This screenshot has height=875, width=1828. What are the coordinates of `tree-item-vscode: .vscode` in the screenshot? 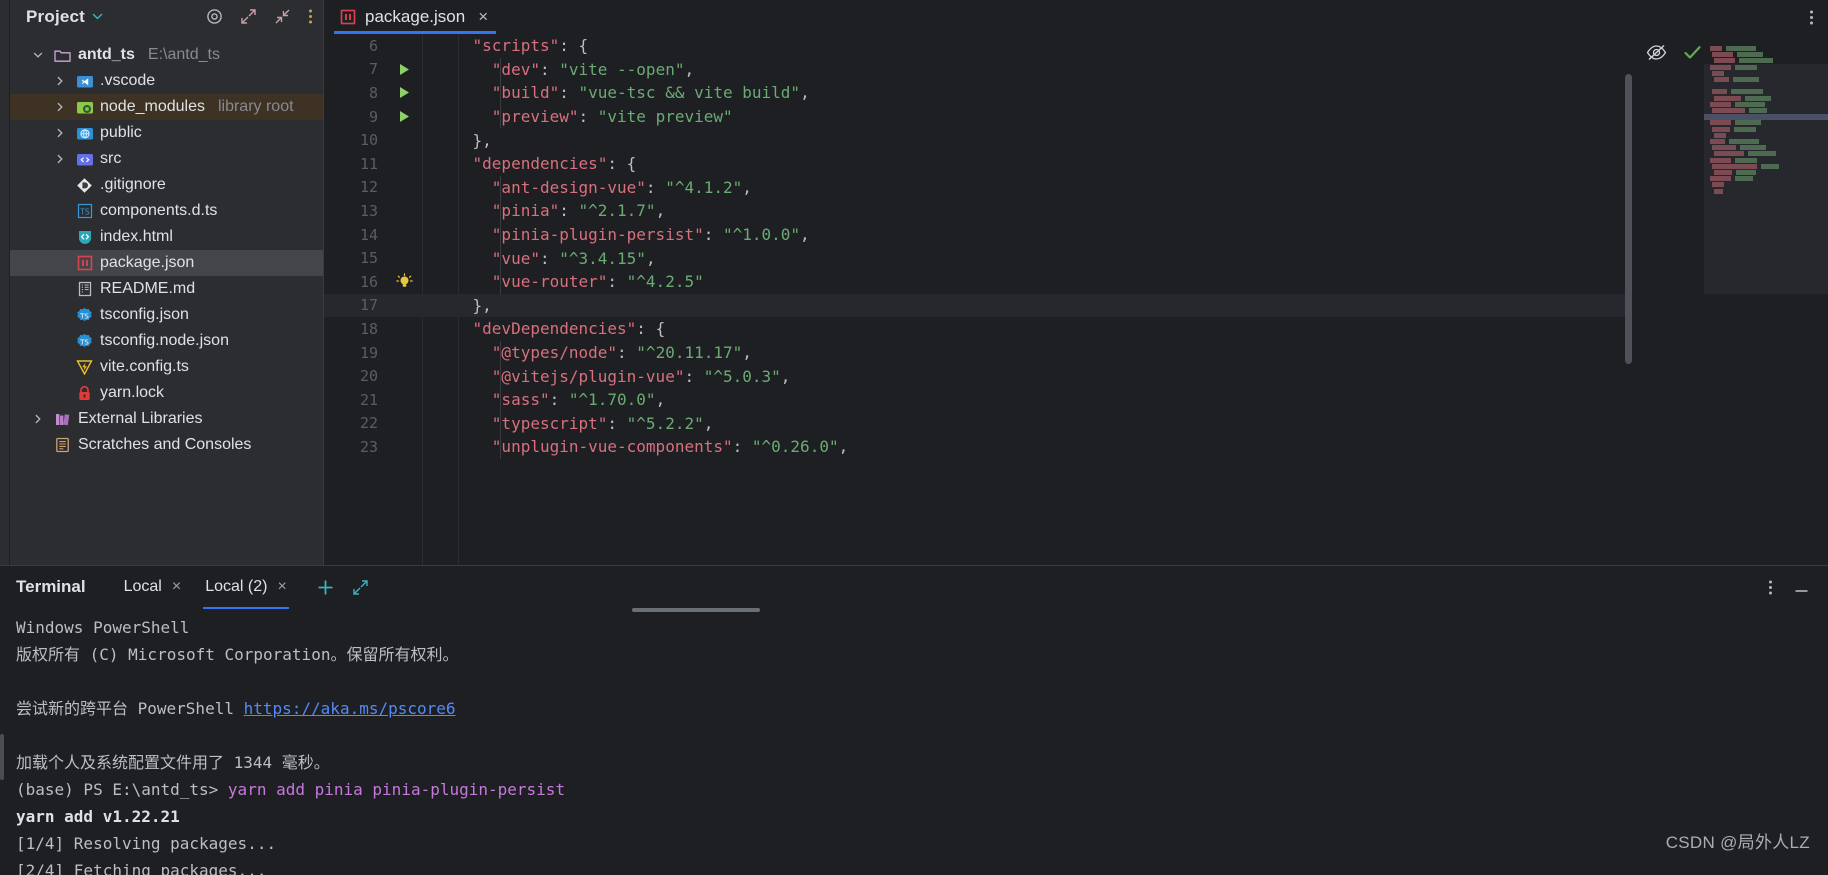 It's located at (166, 81).